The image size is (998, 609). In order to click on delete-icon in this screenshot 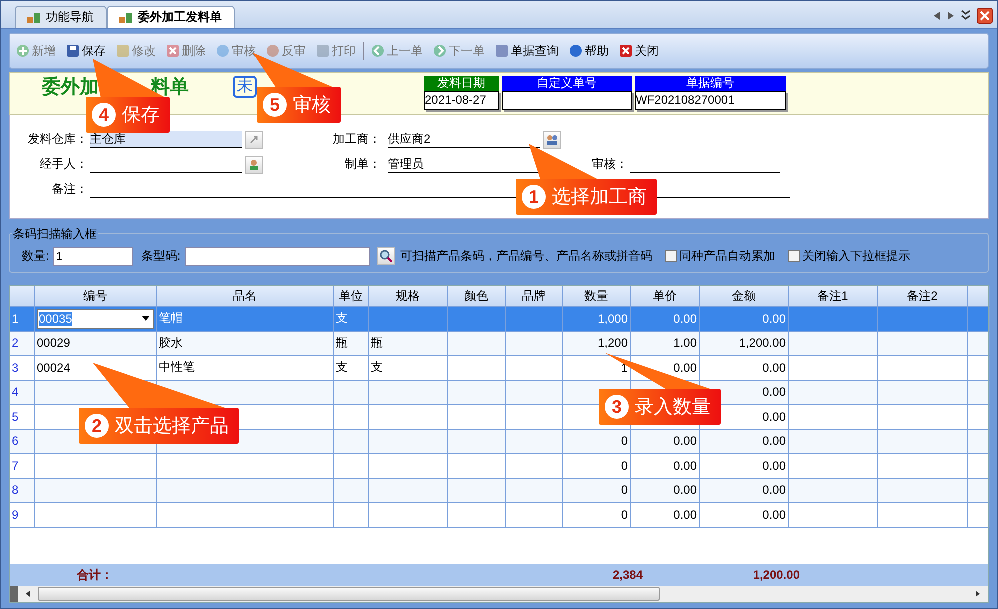, I will do `click(173, 51)`.